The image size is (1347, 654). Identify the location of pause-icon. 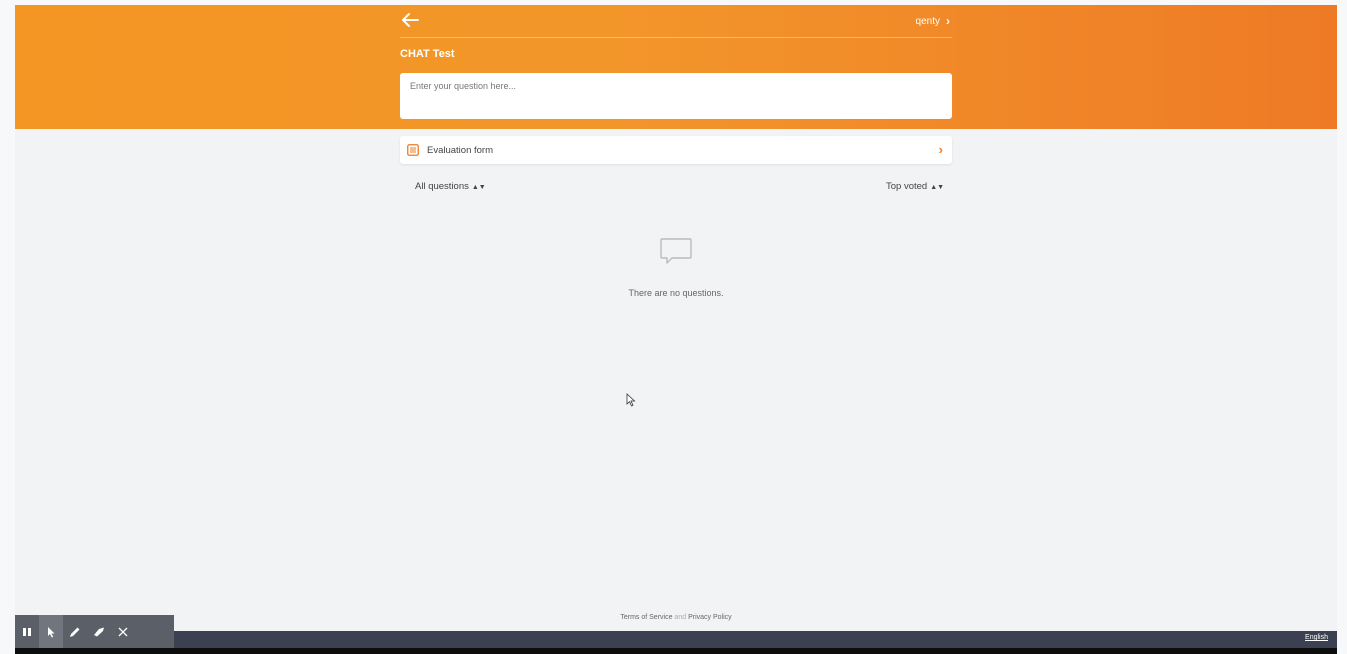
(27, 631).